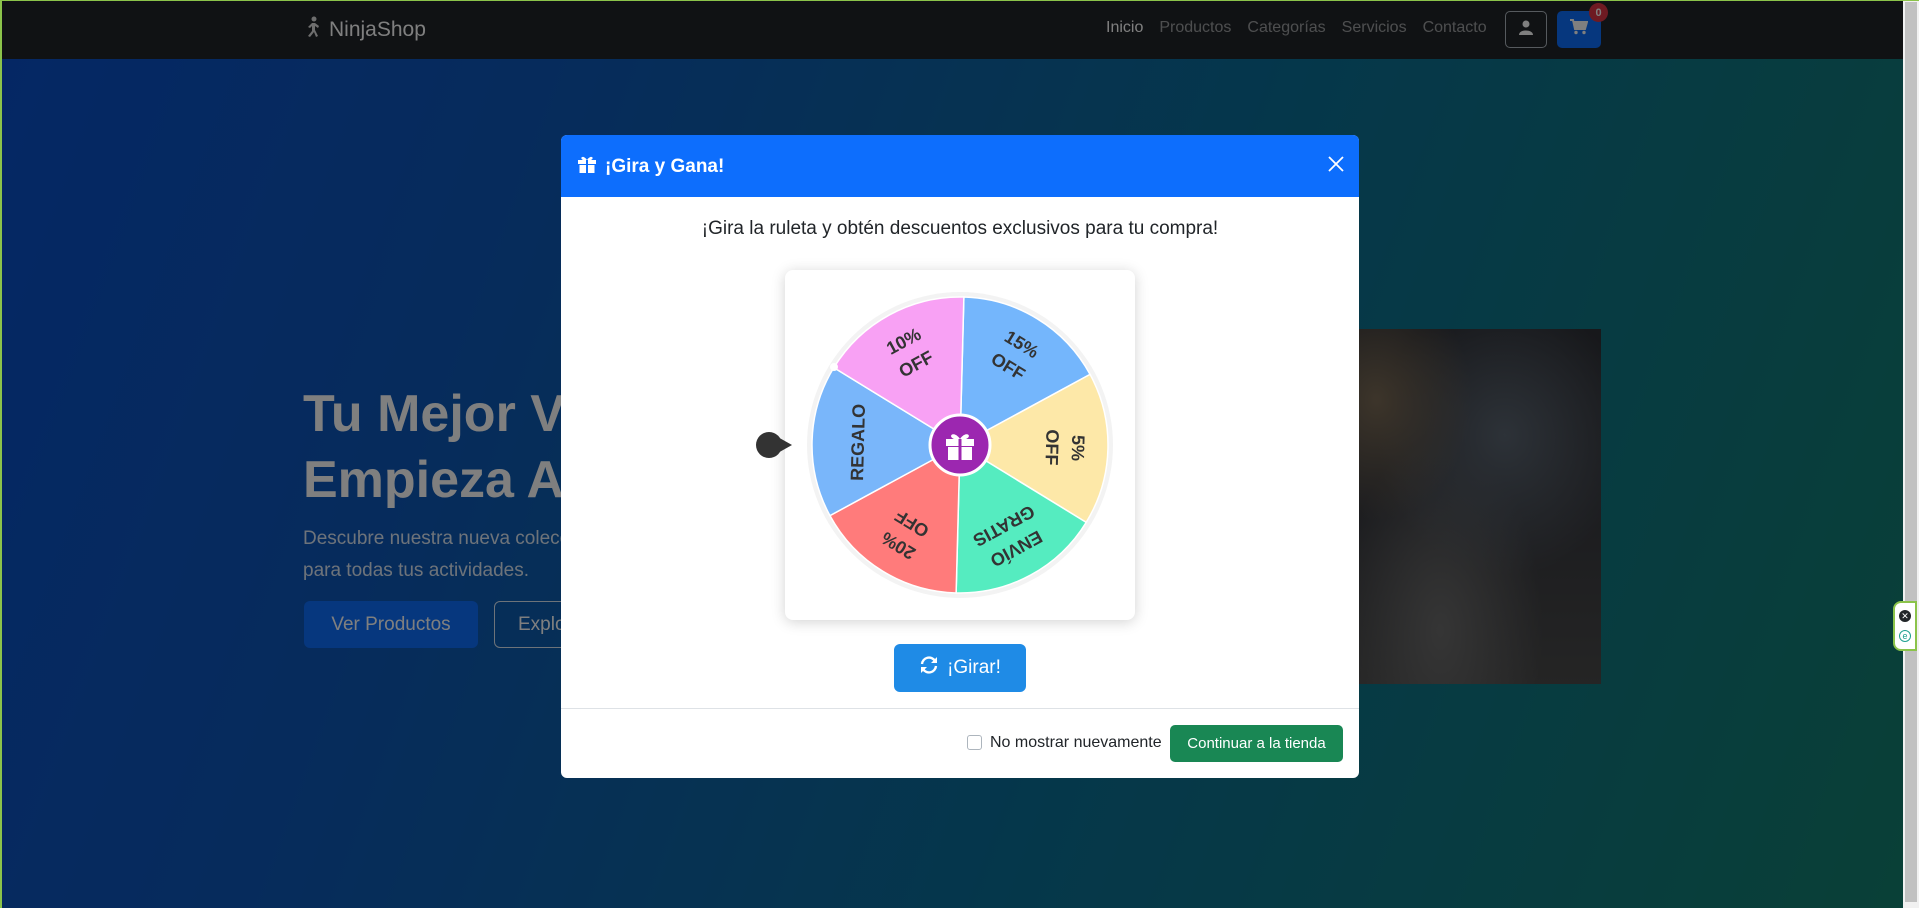  Describe the element at coordinates (974, 742) in the screenshot. I see `dont-show-checkbox` at that location.